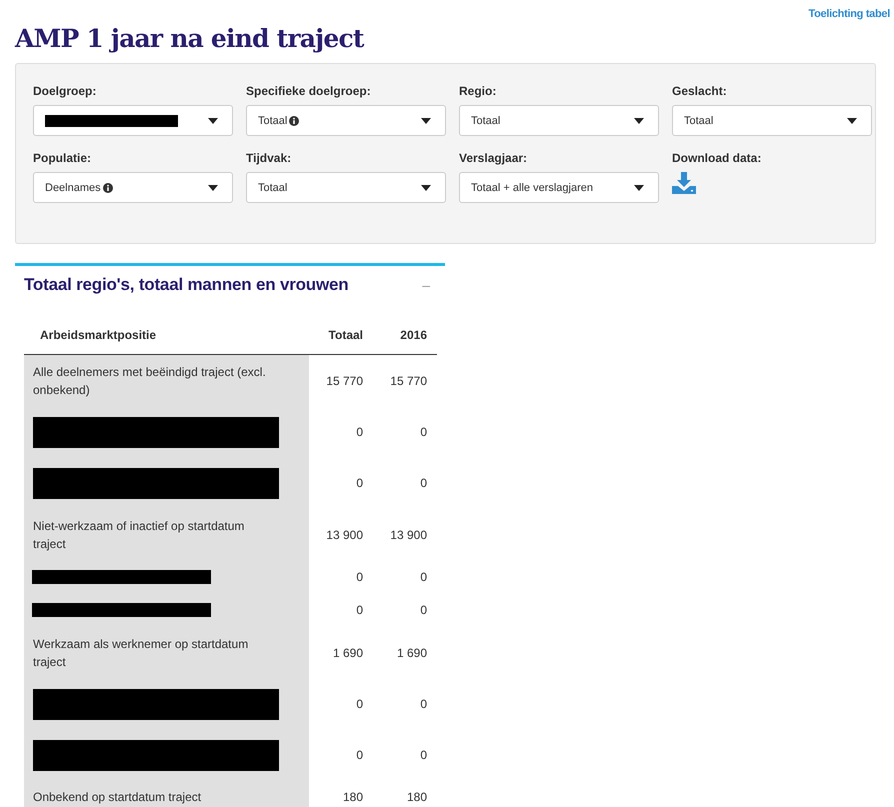 The height and width of the screenshot is (807, 894). Describe the element at coordinates (684, 183) in the screenshot. I see `download-icon` at that location.